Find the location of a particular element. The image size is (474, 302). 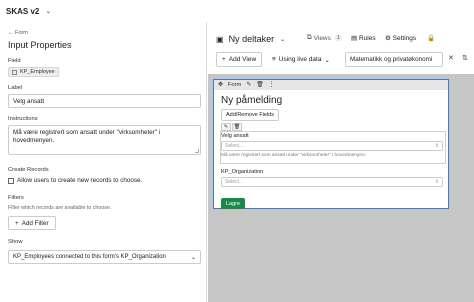

rules-label: Rules is located at coordinates (367, 38).